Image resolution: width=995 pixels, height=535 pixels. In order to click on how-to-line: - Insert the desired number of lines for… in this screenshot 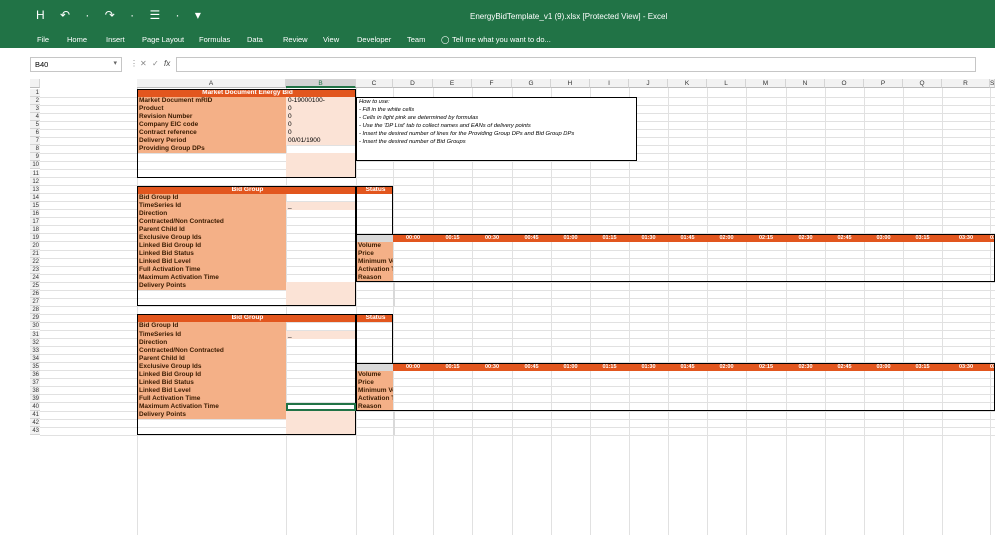, I will do `click(467, 134)`.